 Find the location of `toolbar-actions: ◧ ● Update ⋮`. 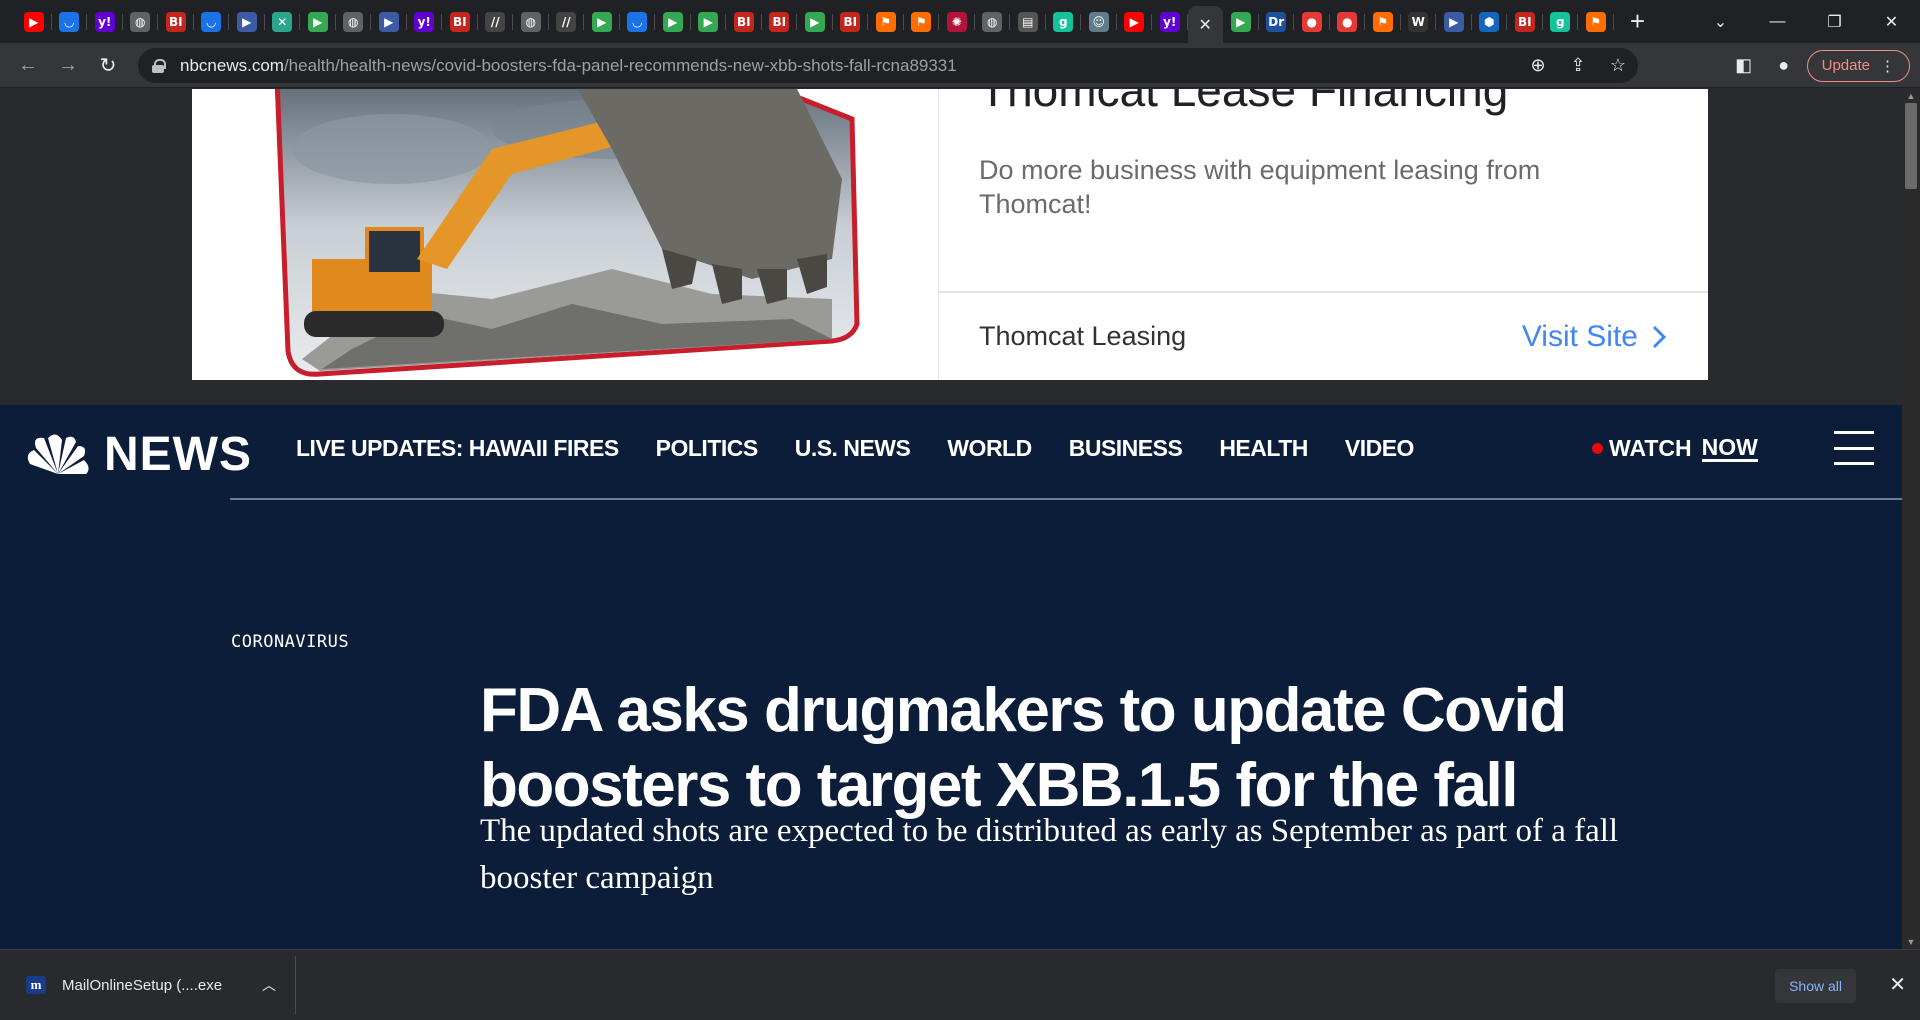

toolbar-actions: ◧ ● Update ⋮ is located at coordinates (1818, 65).